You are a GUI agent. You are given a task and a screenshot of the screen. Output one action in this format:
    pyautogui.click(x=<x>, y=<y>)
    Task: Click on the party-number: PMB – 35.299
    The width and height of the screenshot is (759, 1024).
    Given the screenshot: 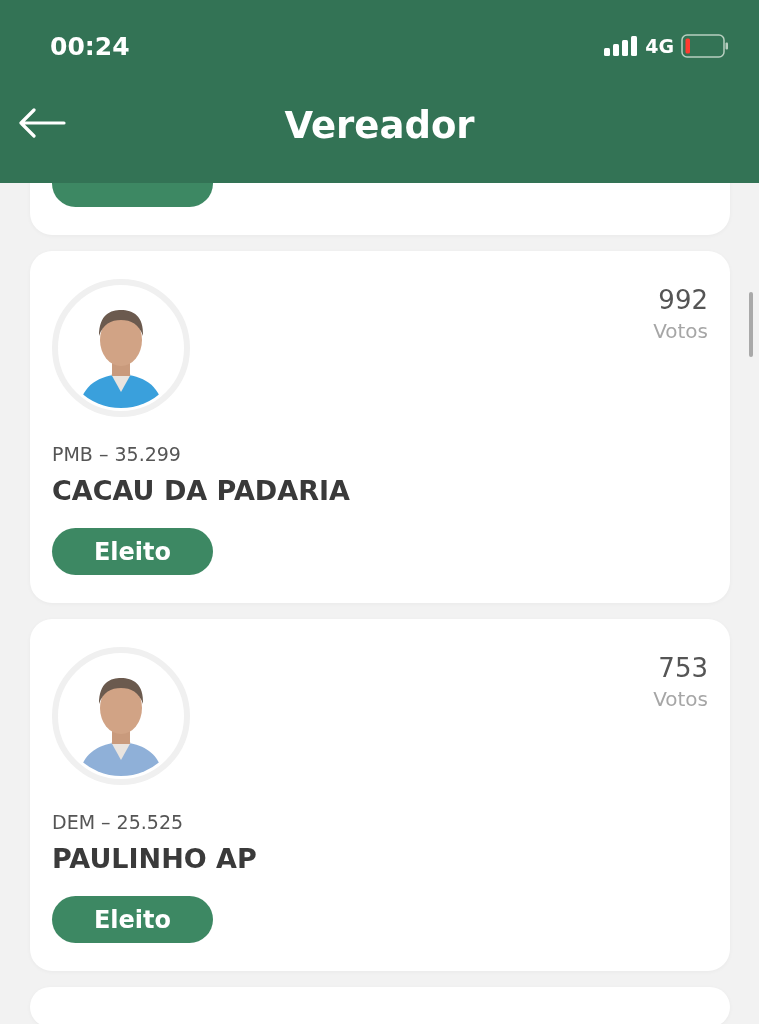 What is the action you would take?
    pyautogui.click(x=116, y=454)
    